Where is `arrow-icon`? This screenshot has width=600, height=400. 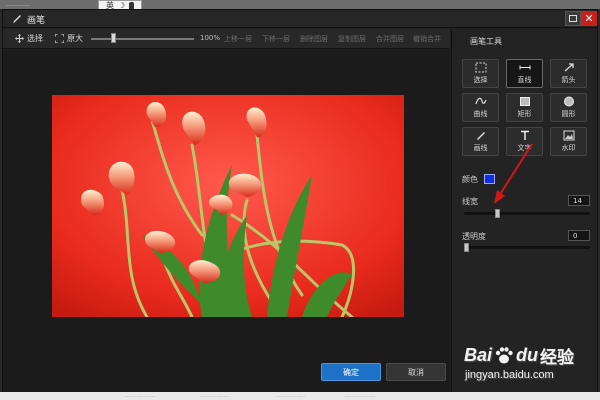 arrow-icon is located at coordinates (569, 67).